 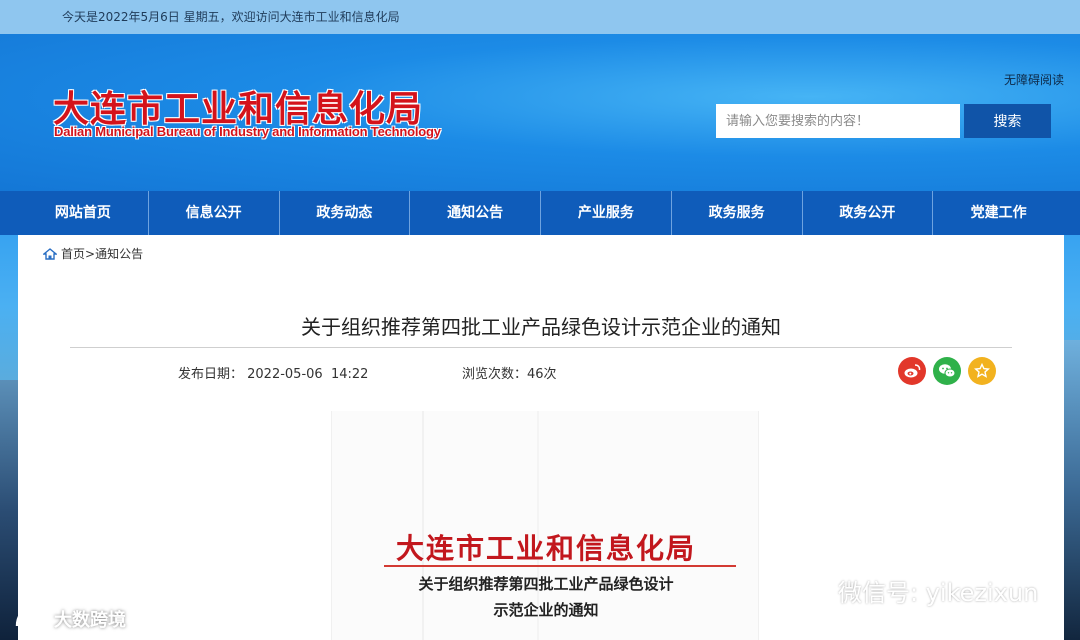 I want to click on breadcrumb-current-link: 通知公告, so click(x=119, y=253).